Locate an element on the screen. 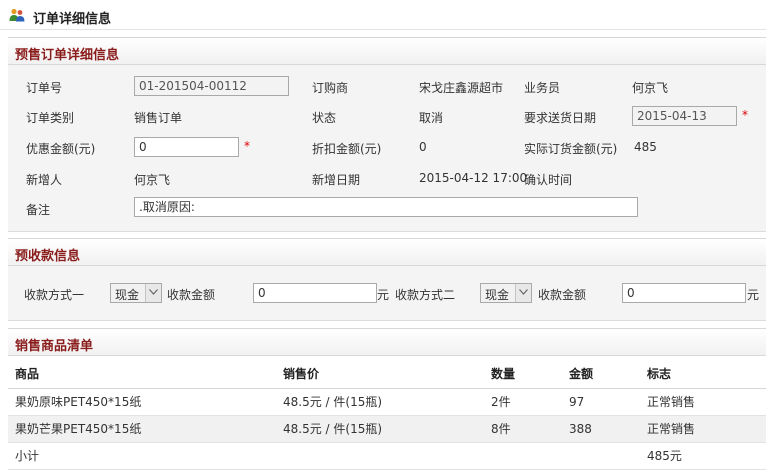 The image size is (766, 472). created-date-label: 新增日期 is located at coordinates (336, 180).